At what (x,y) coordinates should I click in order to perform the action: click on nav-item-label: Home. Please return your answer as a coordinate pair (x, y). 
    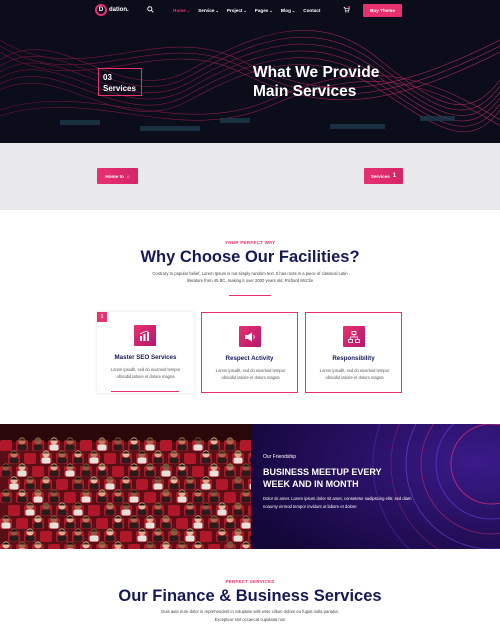
    Looking at the image, I should click on (179, 10).